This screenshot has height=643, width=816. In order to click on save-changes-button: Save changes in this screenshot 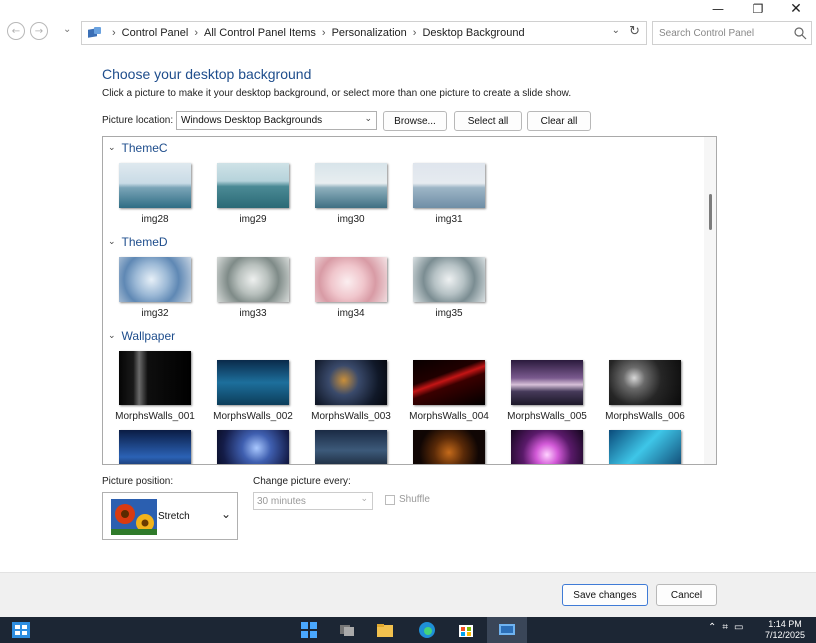, I will do `click(605, 595)`.